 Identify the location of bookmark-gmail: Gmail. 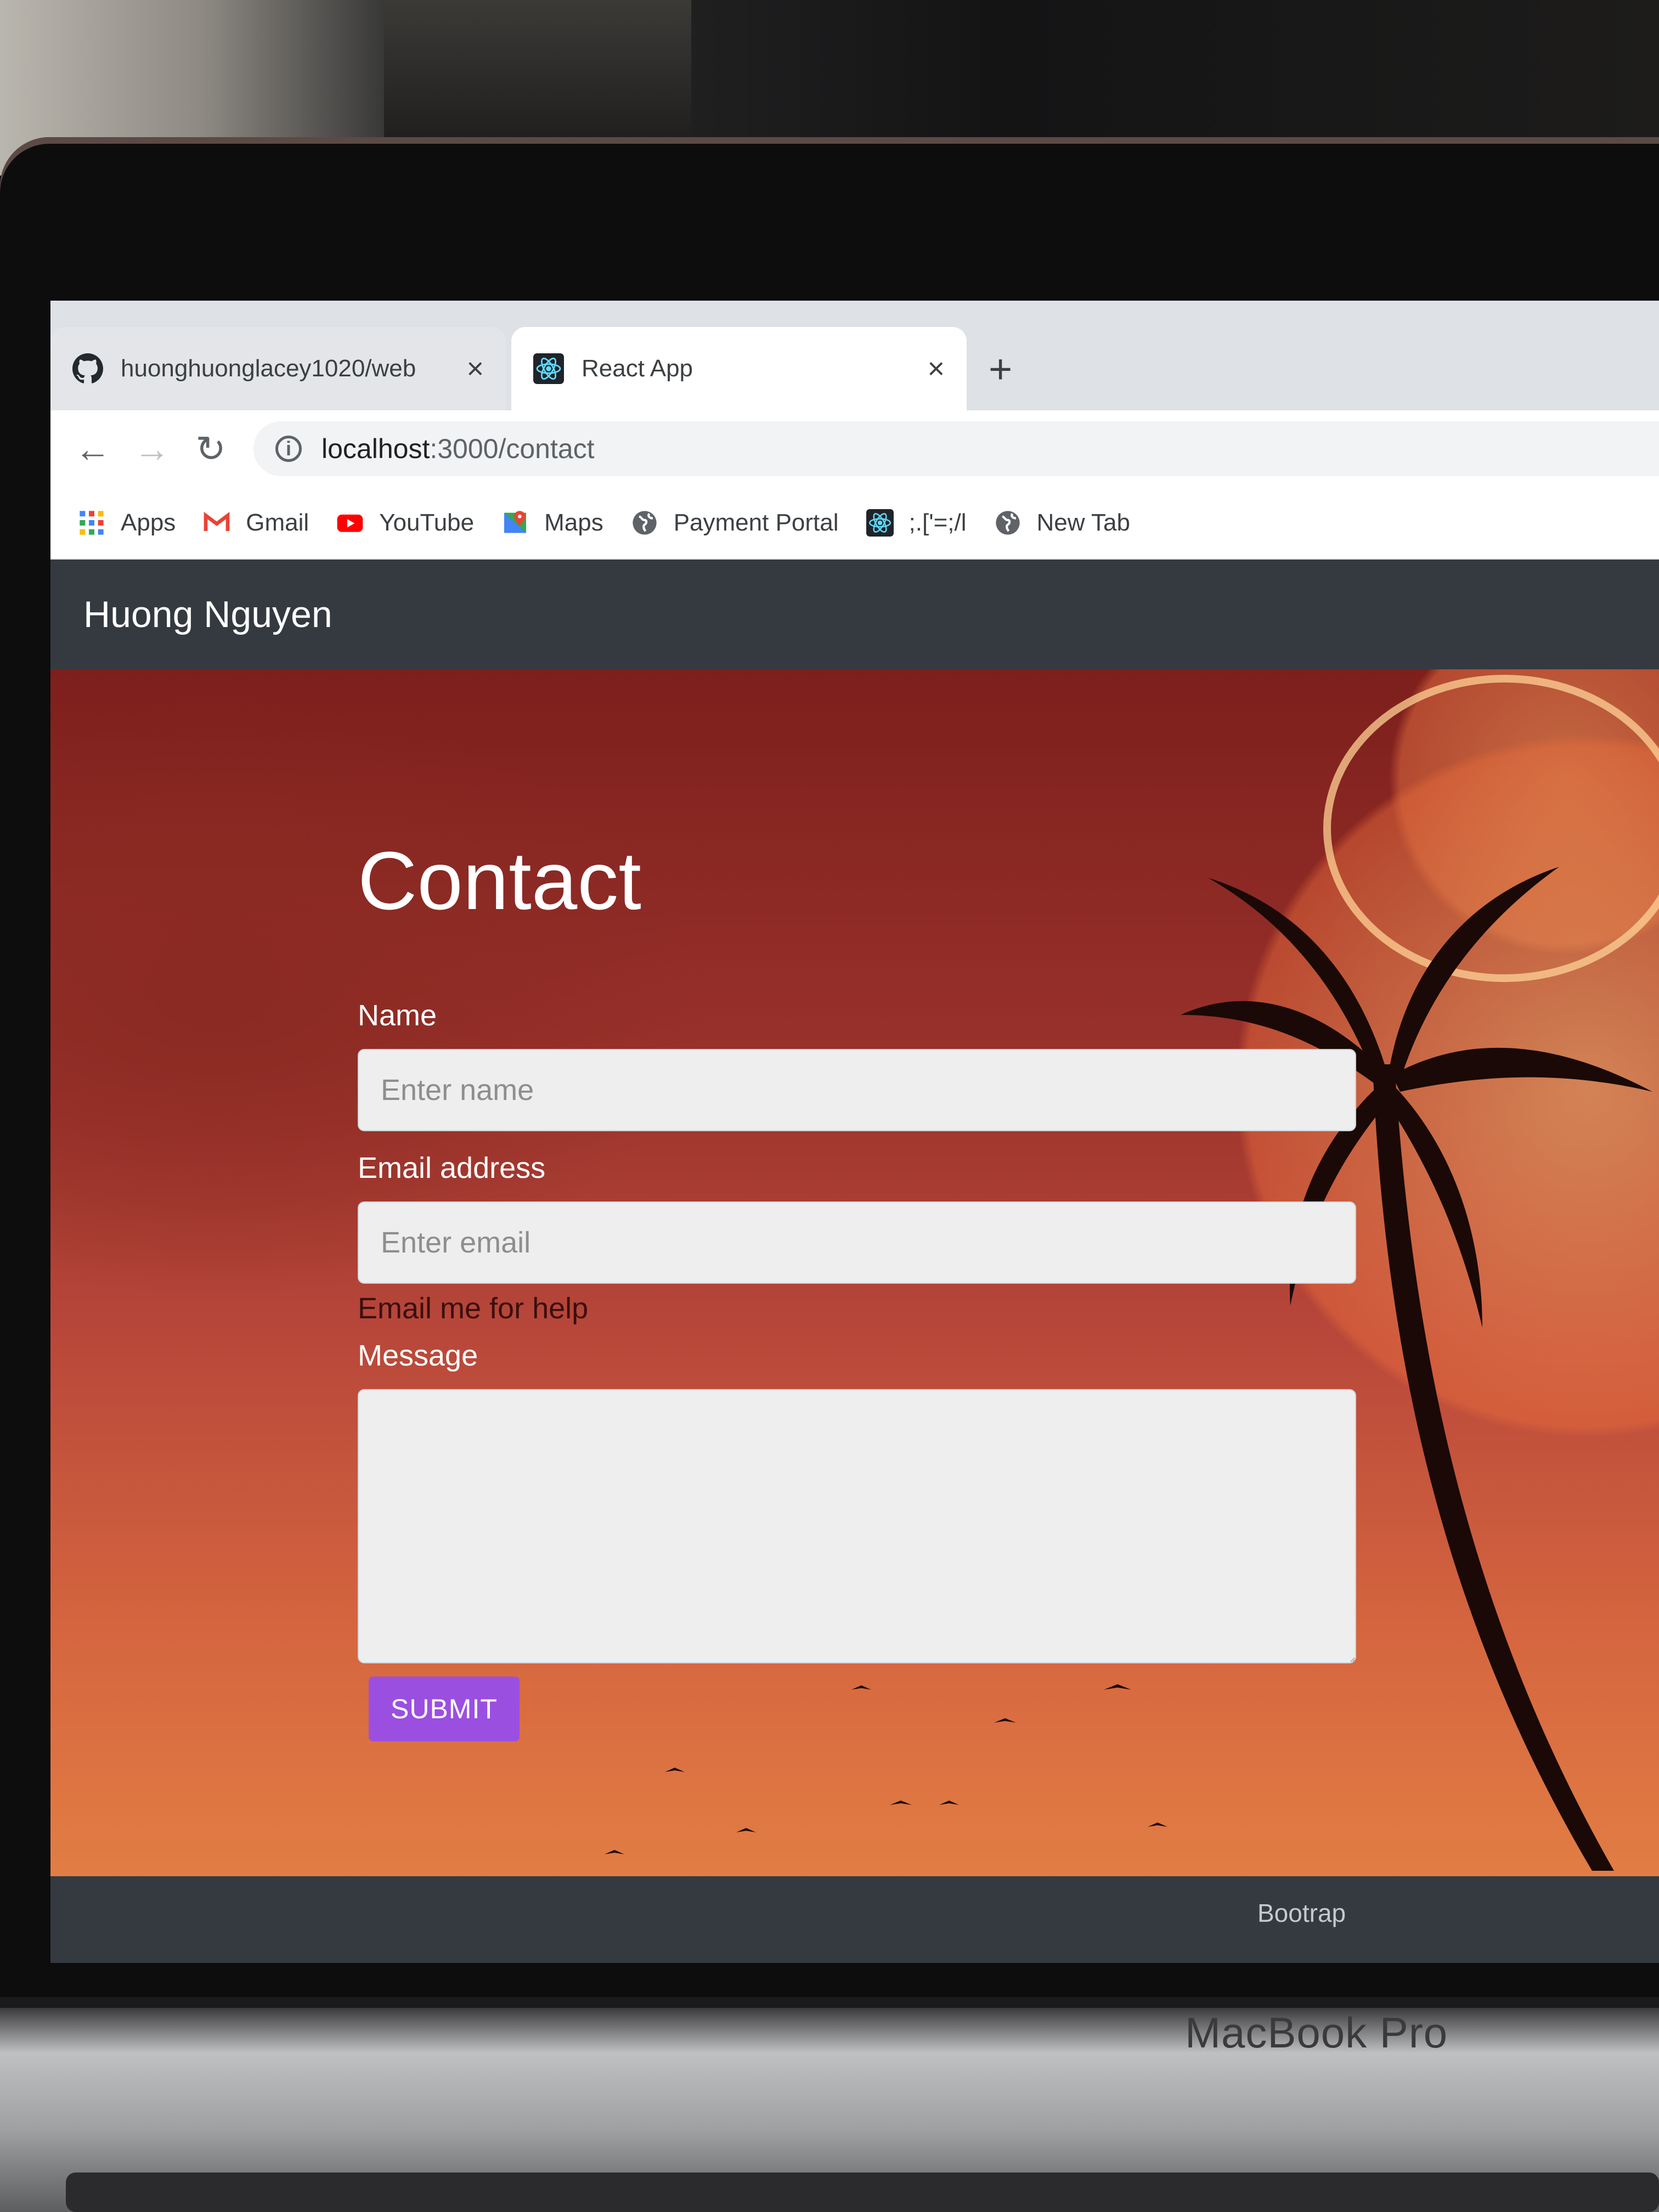
(256, 523).